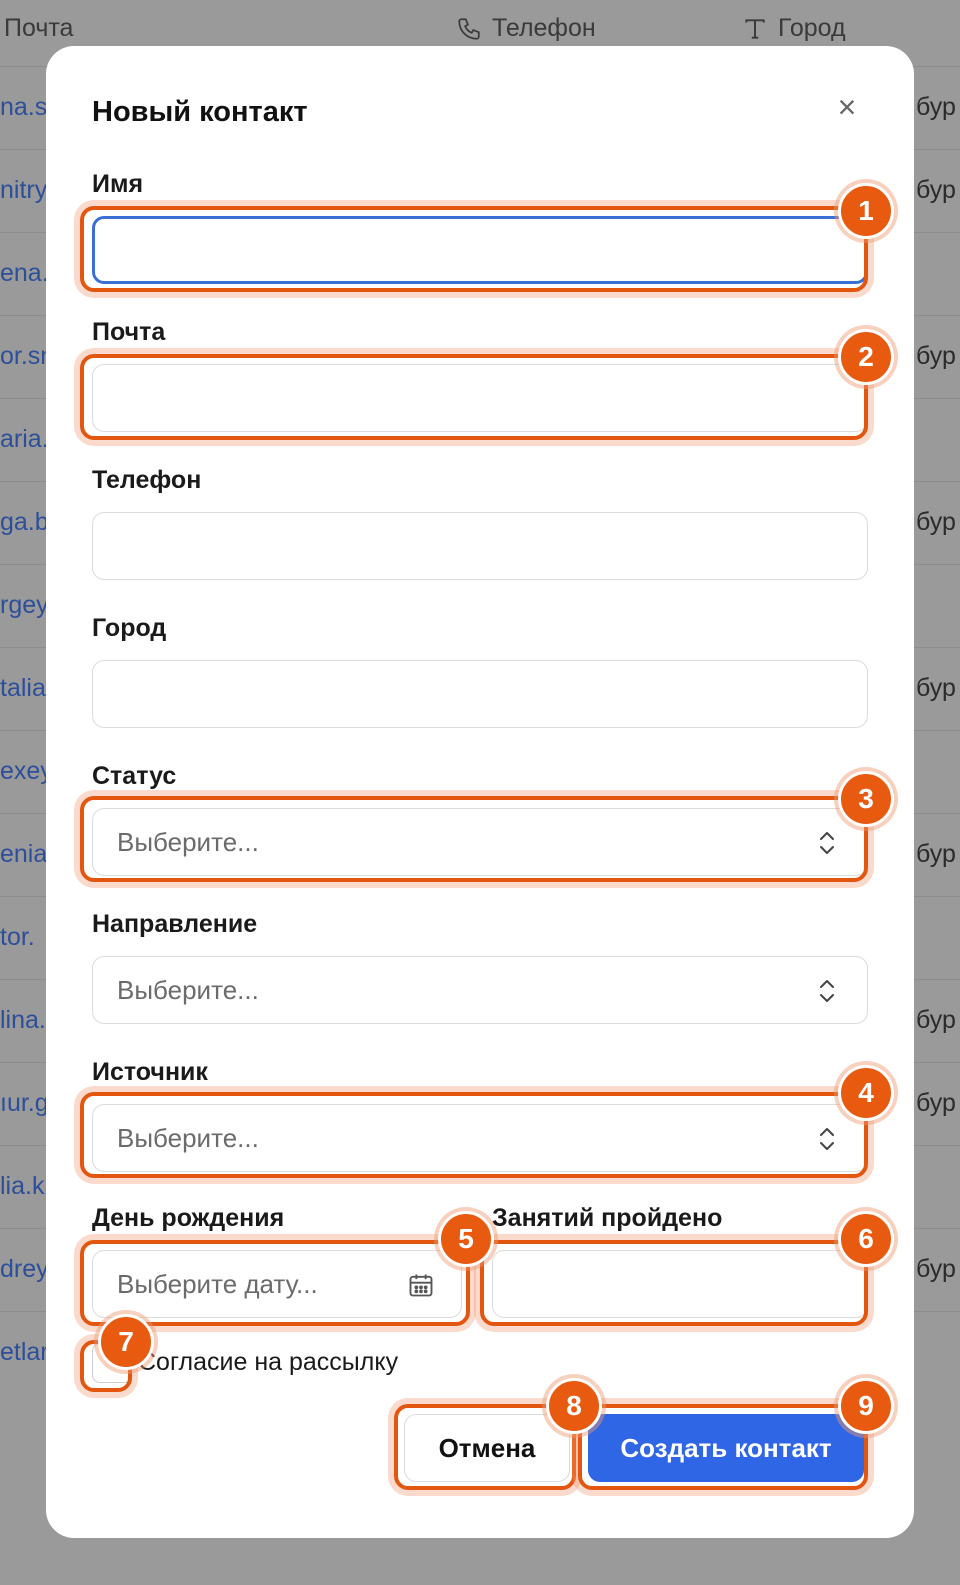 The height and width of the screenshot is (1585, 960). I want to click on background-email-cell: ga.b, so click(24, 522).